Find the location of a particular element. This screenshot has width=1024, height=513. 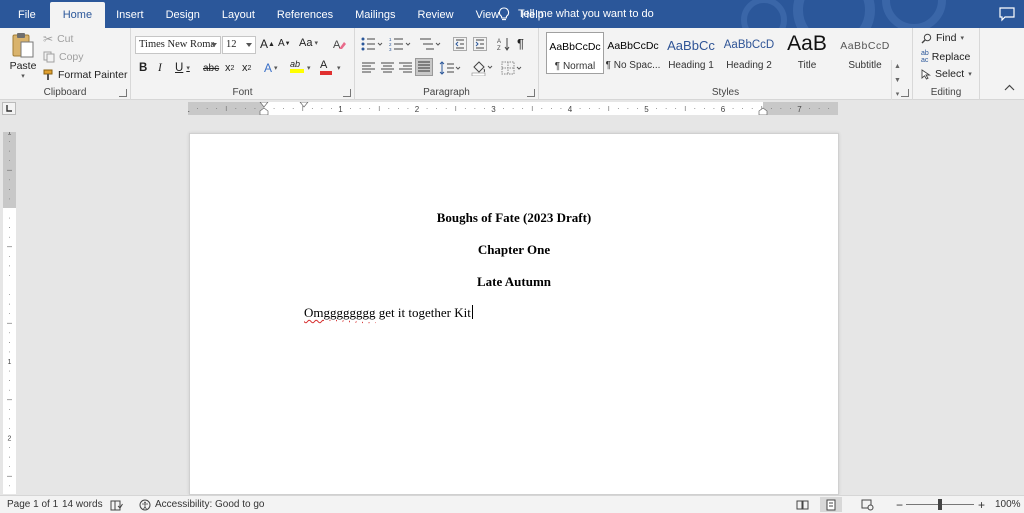

tab-selector is located at coordinates (9, 108).